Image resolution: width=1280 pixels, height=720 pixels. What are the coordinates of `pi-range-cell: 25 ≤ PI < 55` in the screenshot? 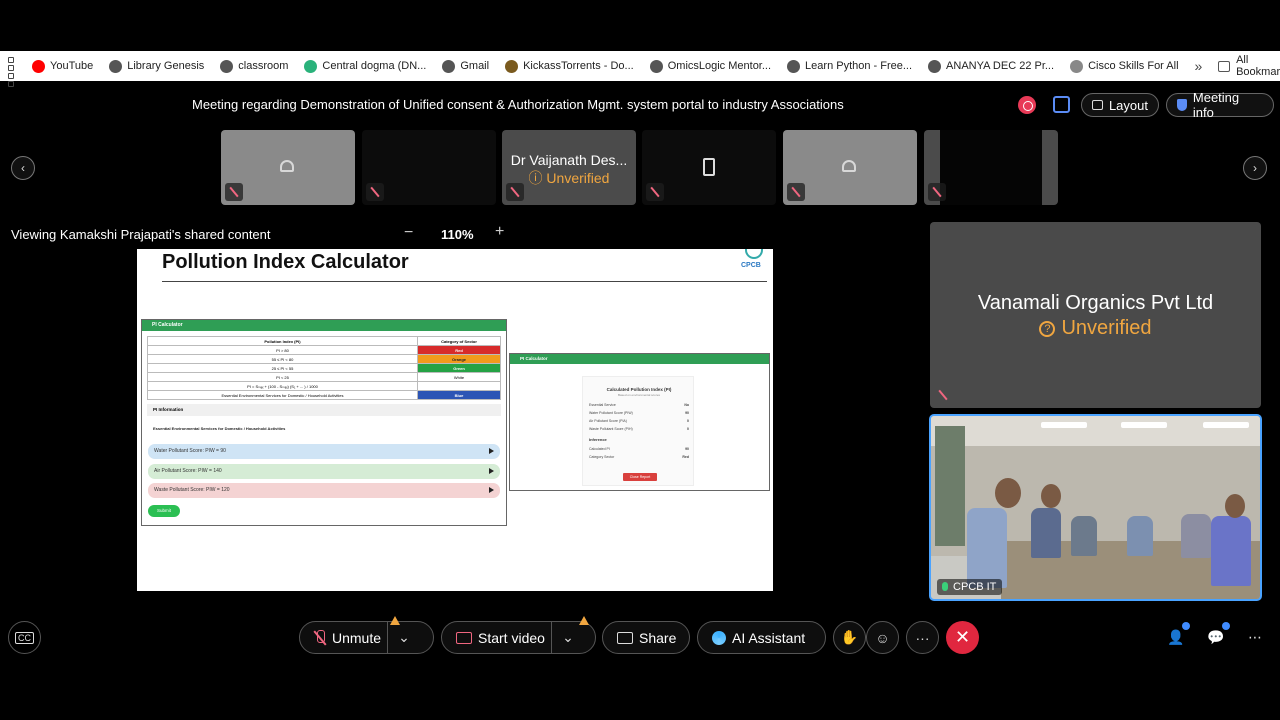 It's located at (282, 368).